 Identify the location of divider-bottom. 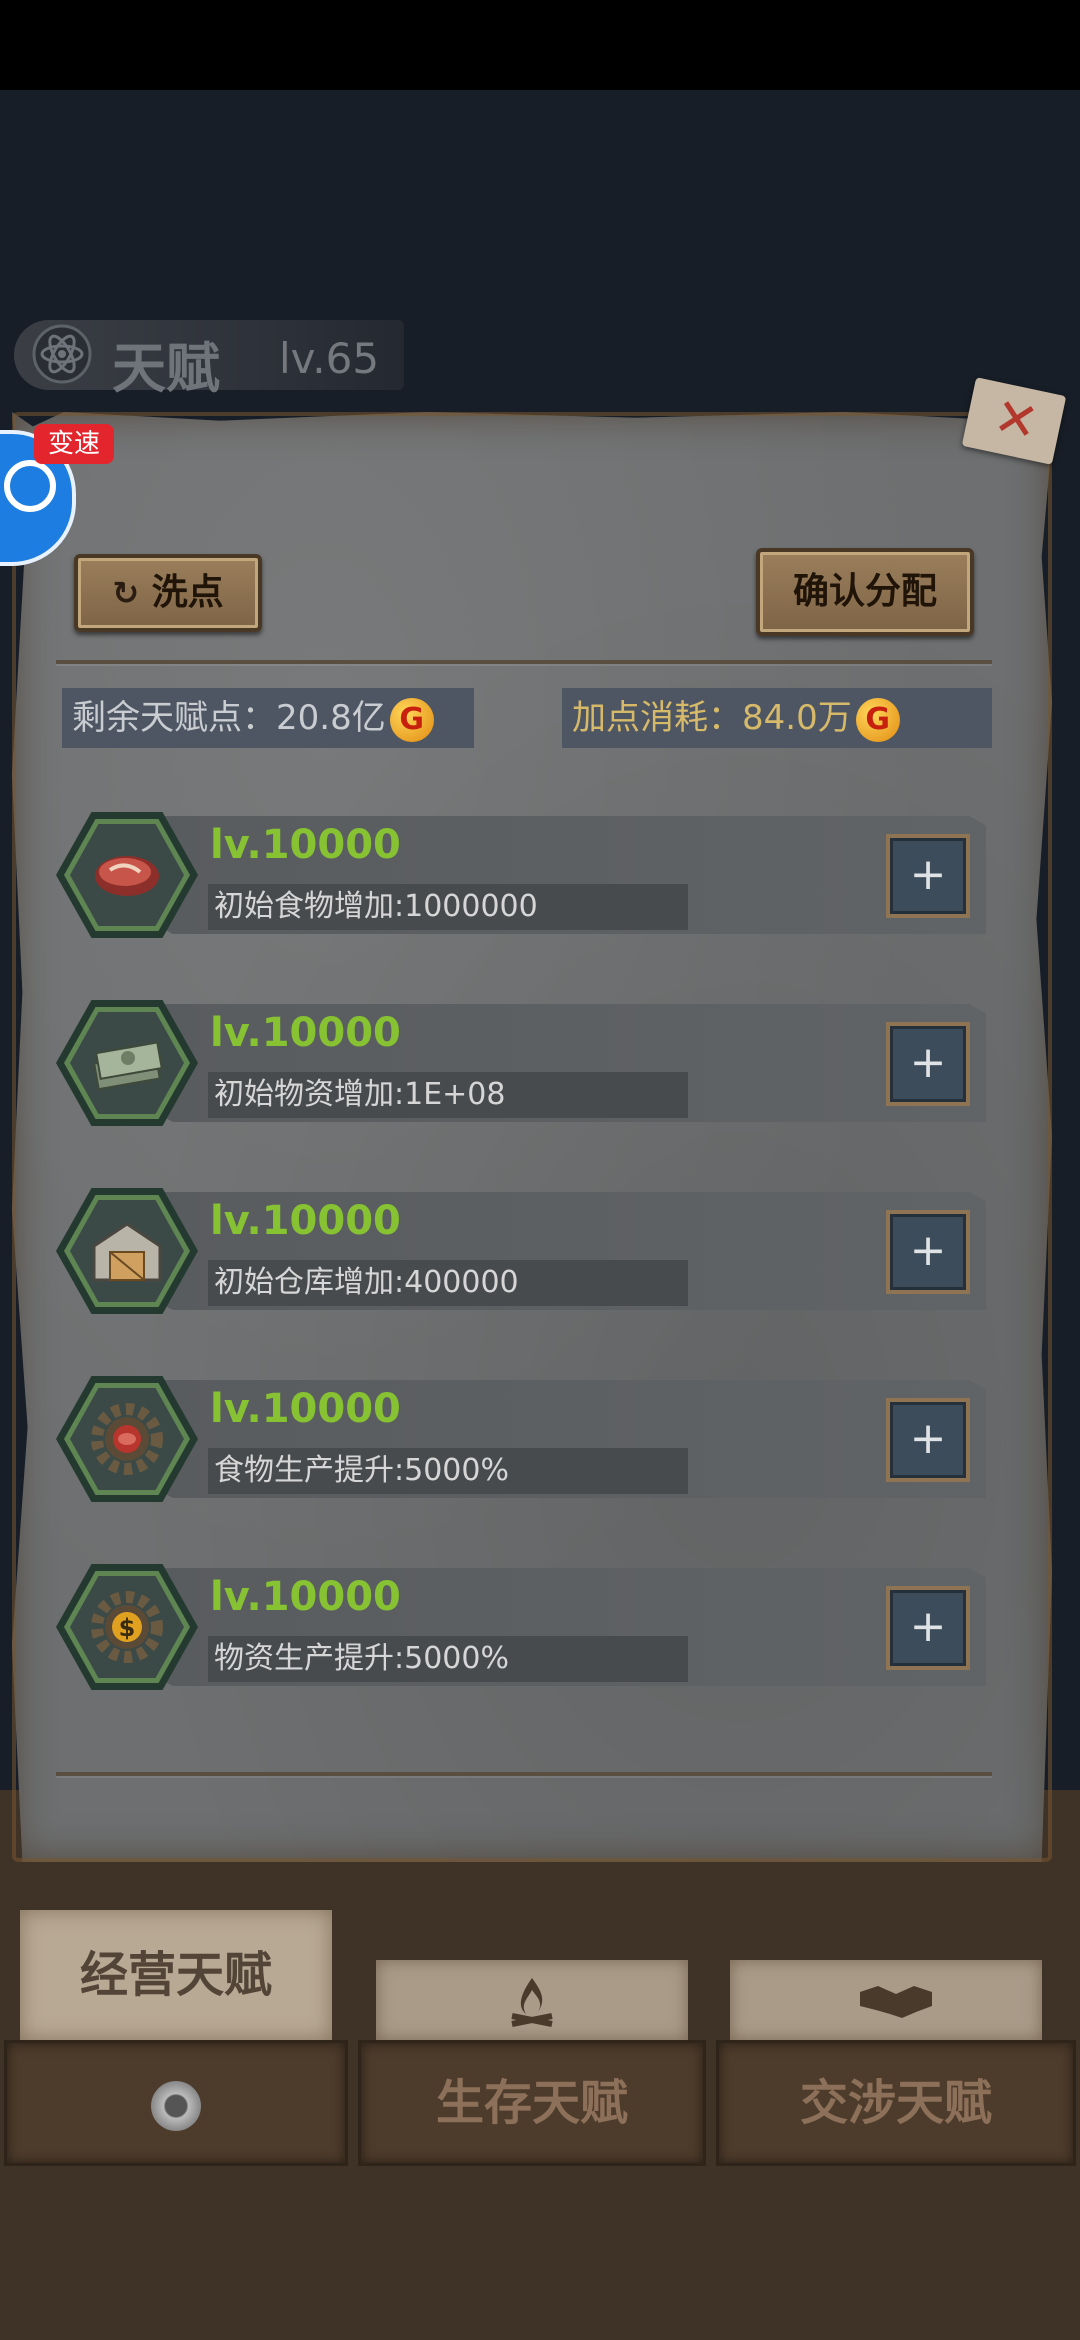
(524, 1774).